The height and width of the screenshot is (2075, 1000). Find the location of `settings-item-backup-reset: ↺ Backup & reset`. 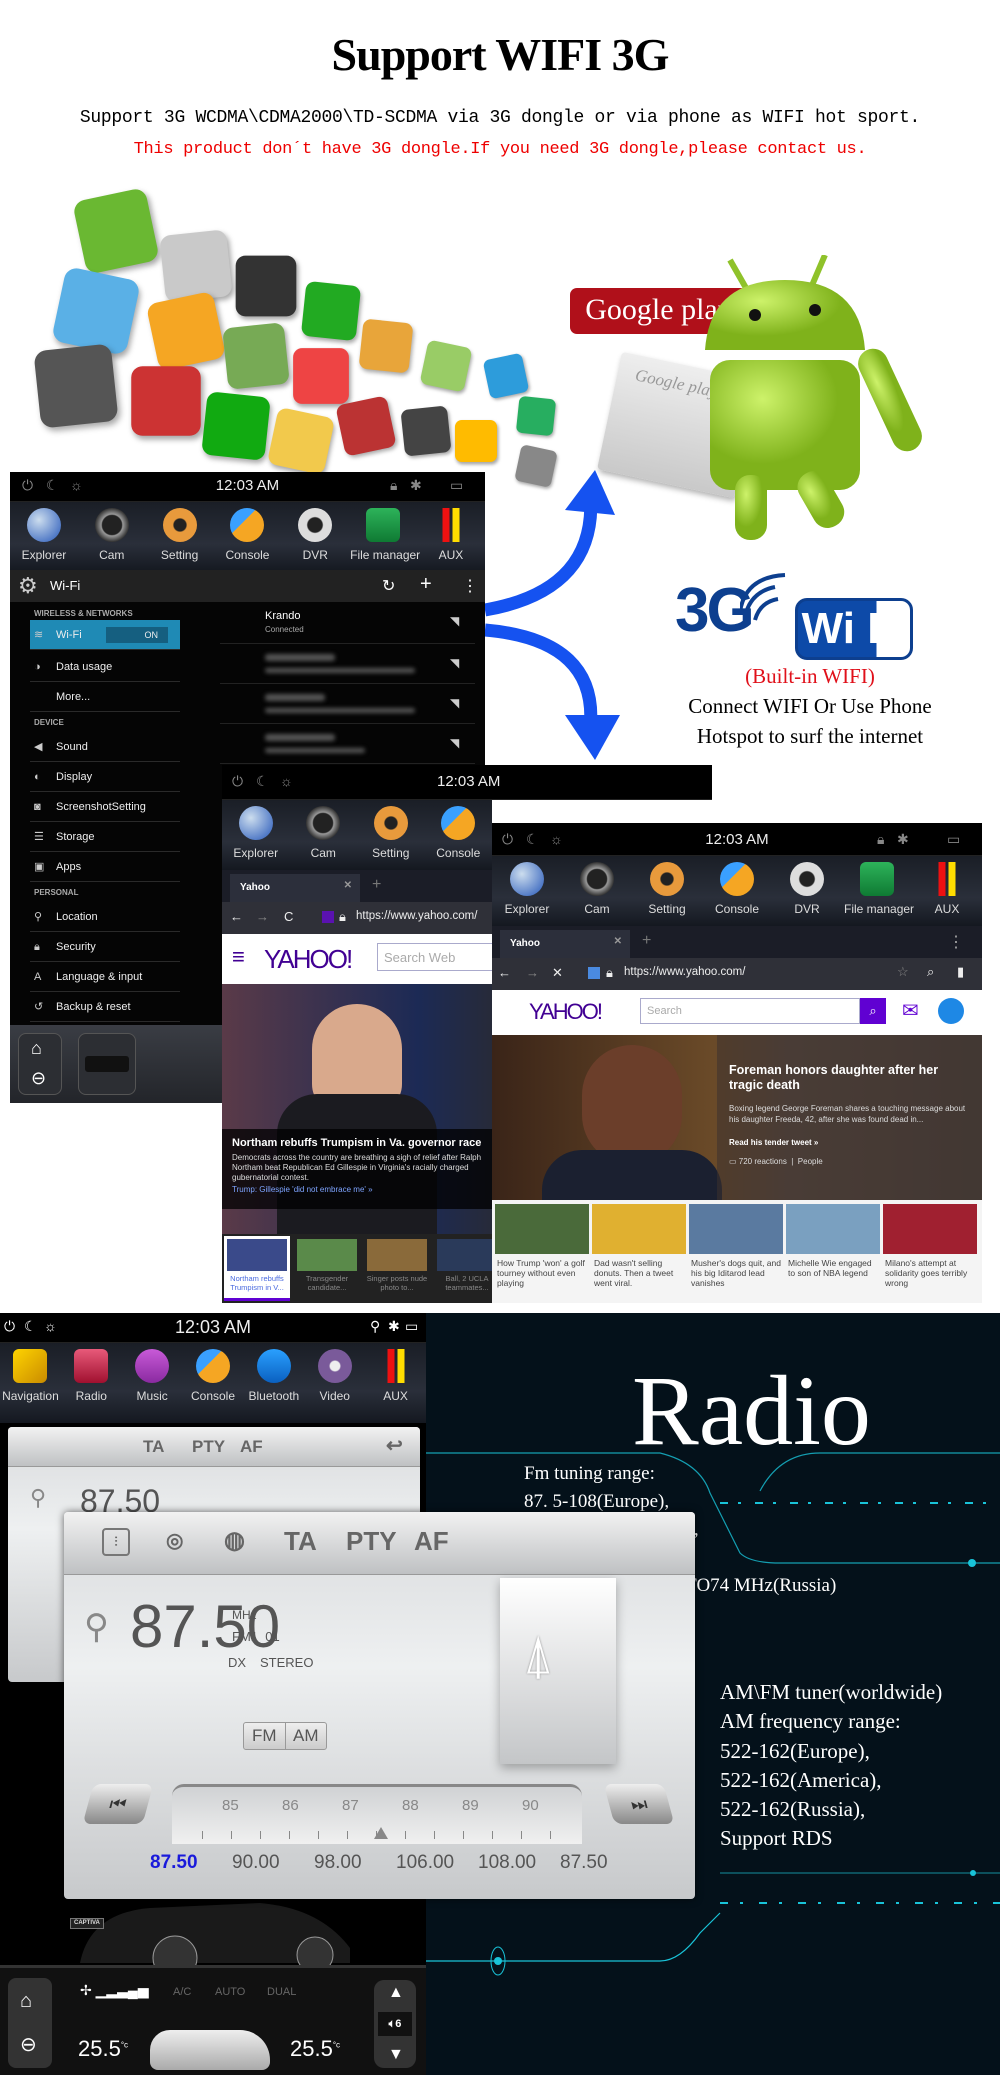

settings-item-backup-reset: ↺ Backup & reset is located at coordinates (105, 1007).